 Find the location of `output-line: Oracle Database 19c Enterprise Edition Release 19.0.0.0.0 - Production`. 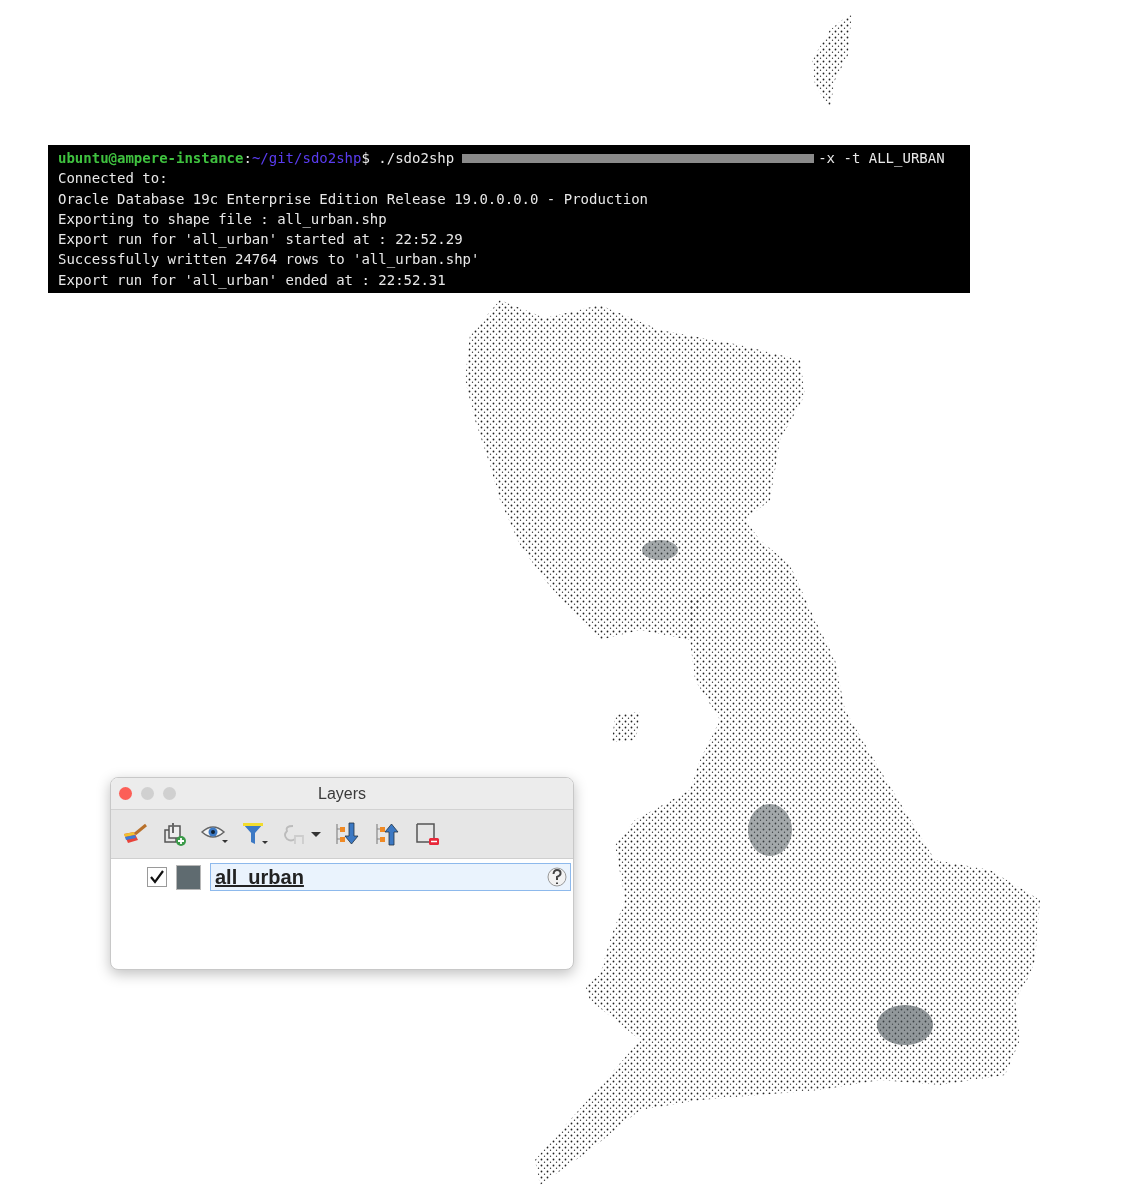

output-line: Oracle Database 19c Enterprise Edition Release 19.0.0.0.0 - Production is located at coordinates (353, 199).